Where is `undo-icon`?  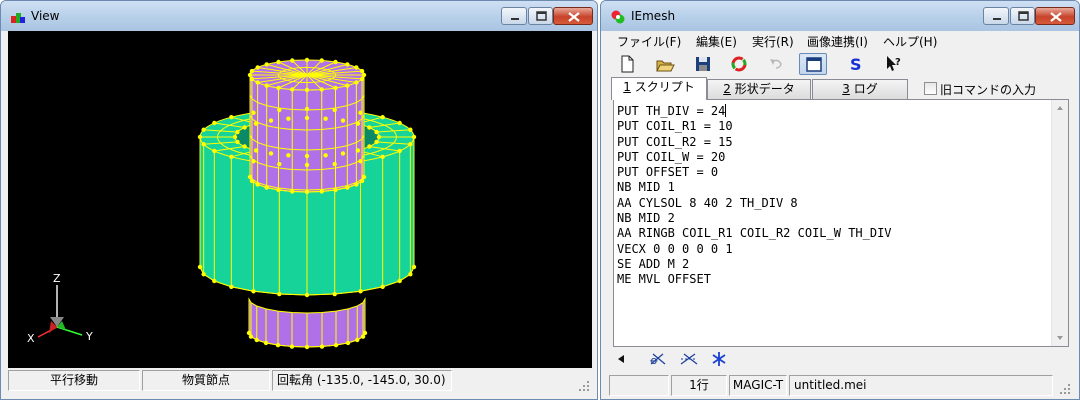 undo-icon is located at coordinates (776, 64).